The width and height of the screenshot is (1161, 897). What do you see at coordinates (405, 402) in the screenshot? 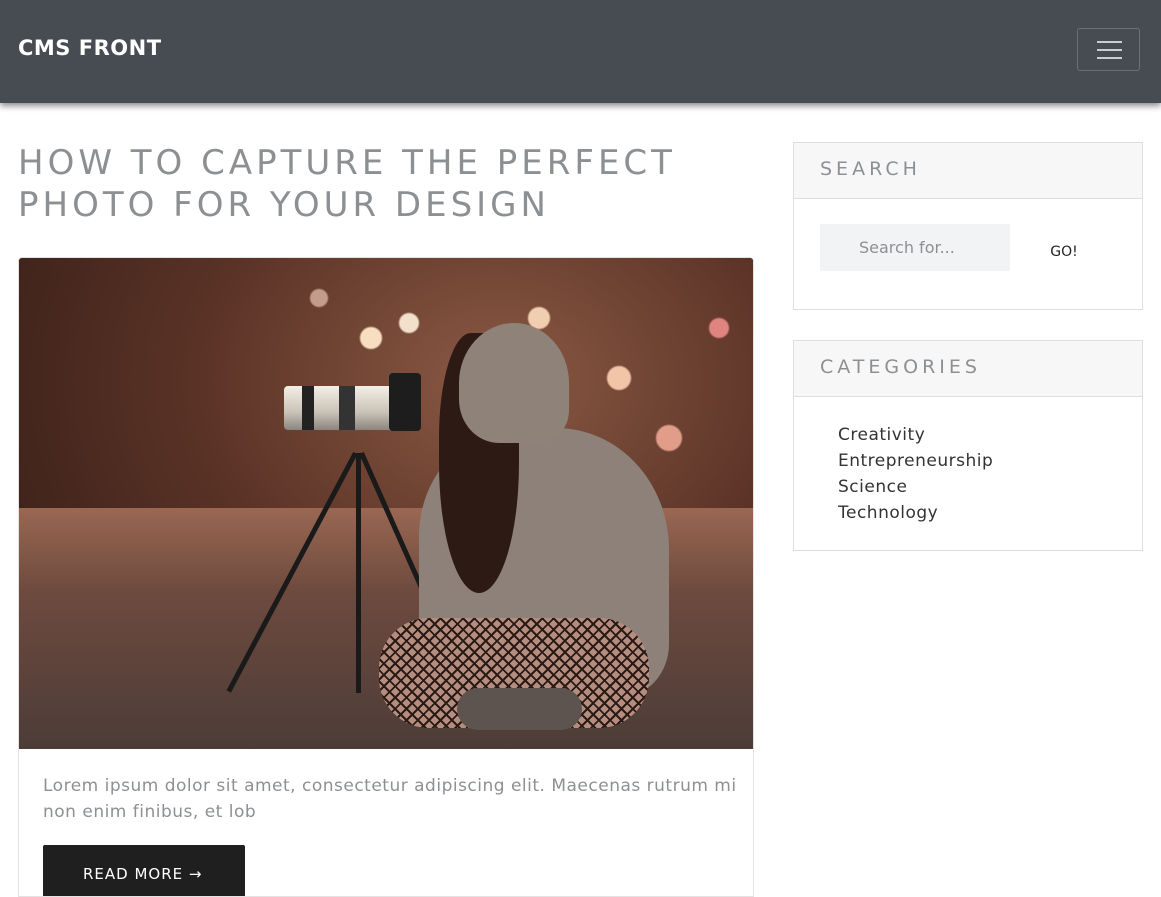
I see `camera-body` at bounding box center [405, 402].